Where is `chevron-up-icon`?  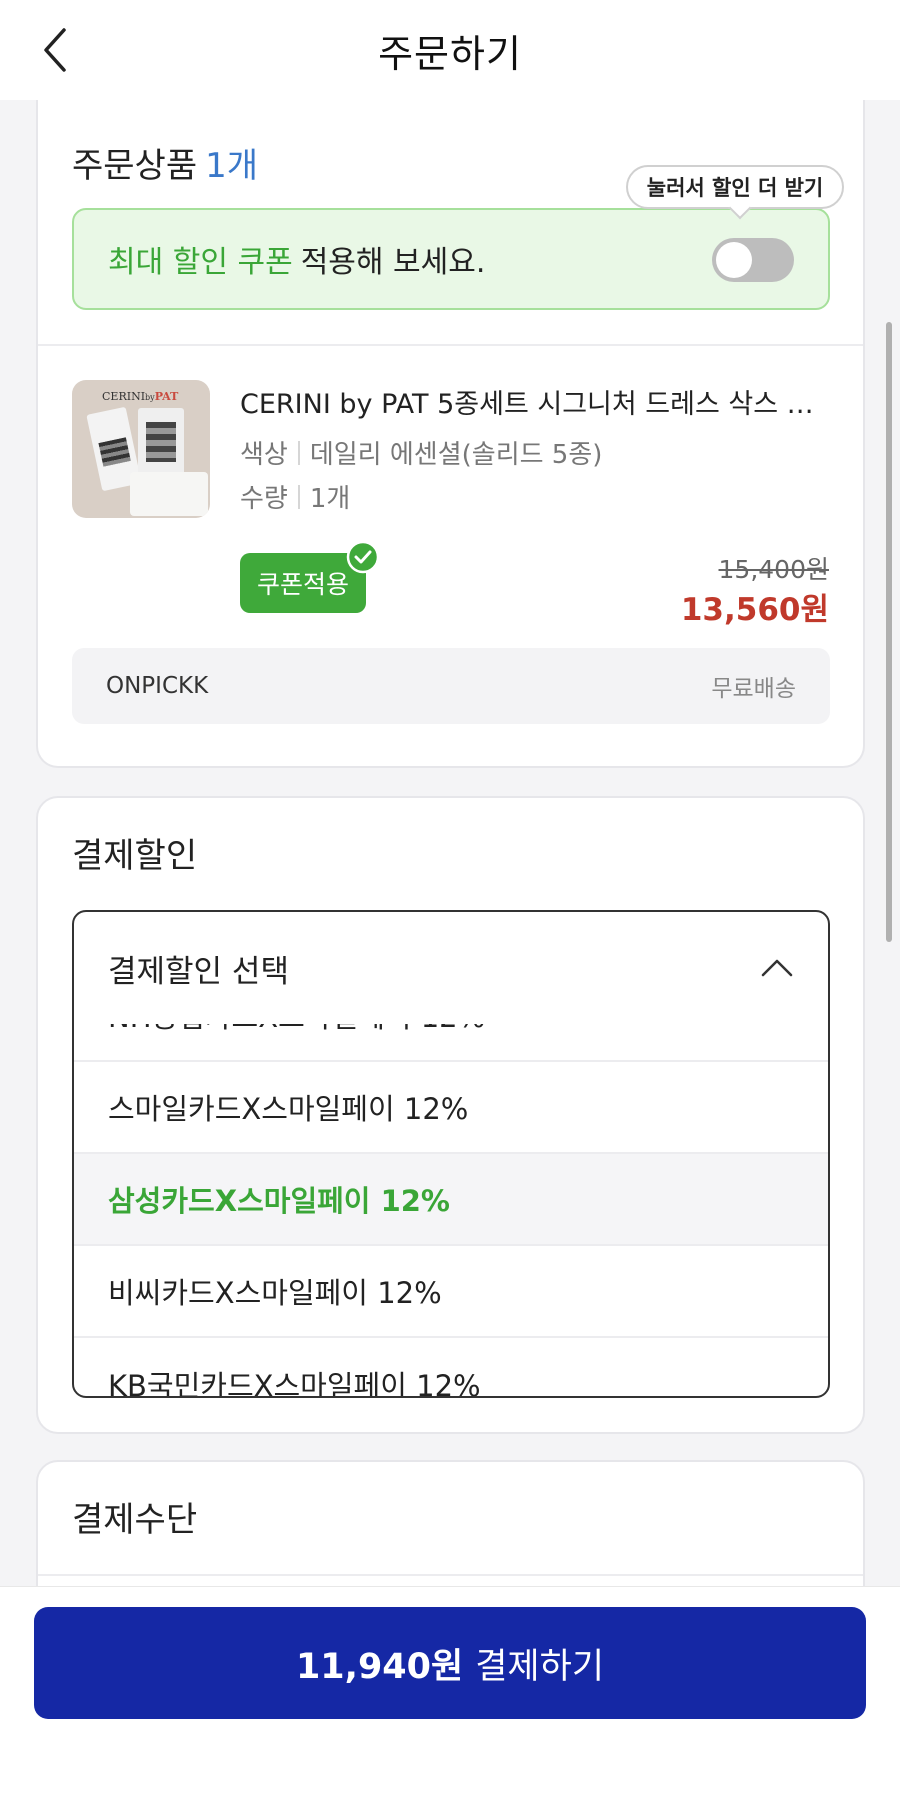
chevron-up-icon is located at coordinates (777, 968).